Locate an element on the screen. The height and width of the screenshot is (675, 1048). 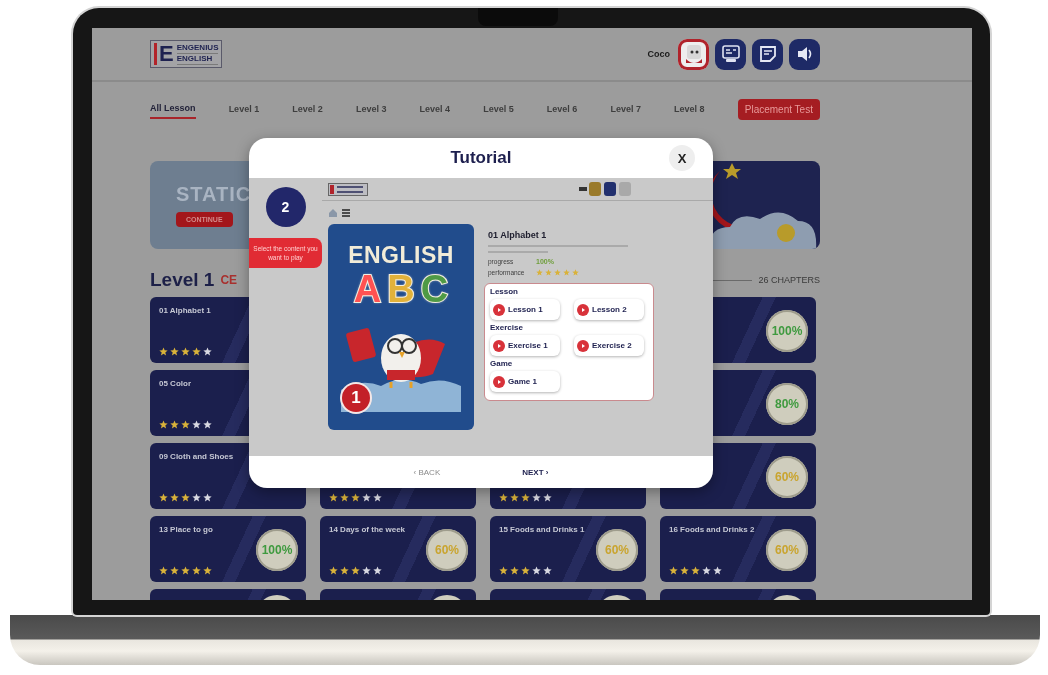
level-tab: Level 3 is located at coordinates (371, 109).